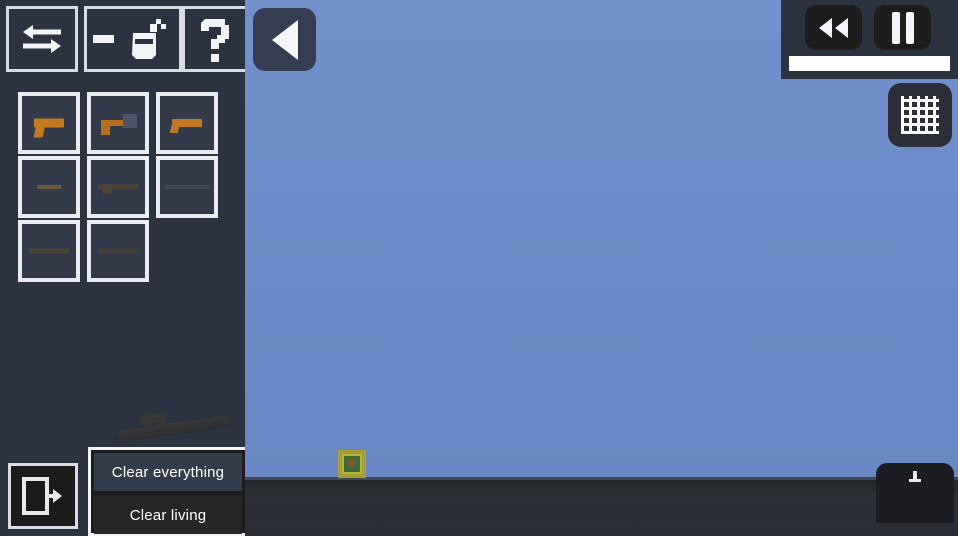  I want to click on pause-button, so click(902, 27).